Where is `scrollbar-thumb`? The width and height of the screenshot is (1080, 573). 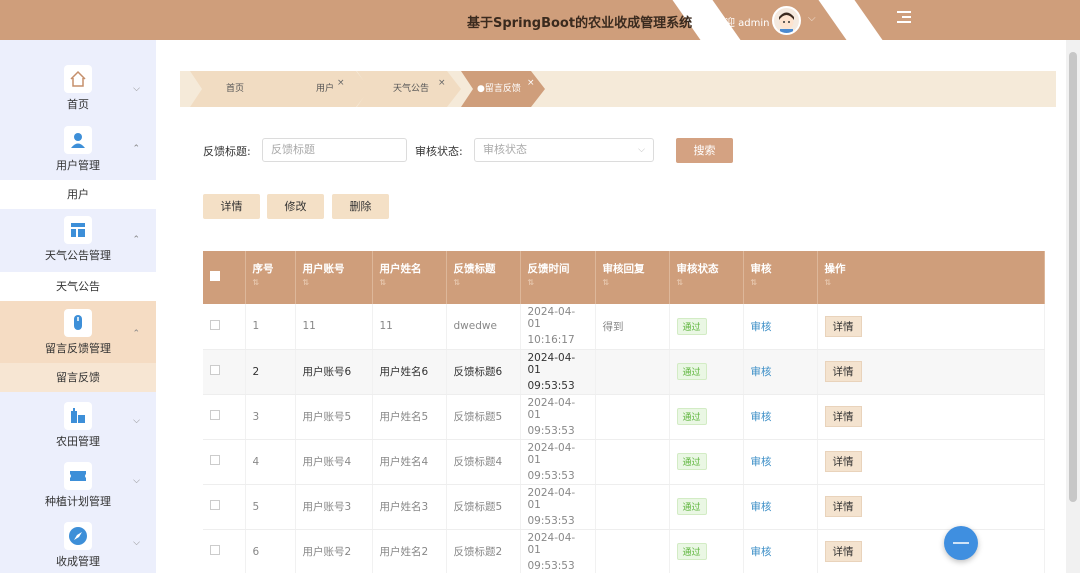
scrollbar-thumb is located at coordinates (1073, 277).